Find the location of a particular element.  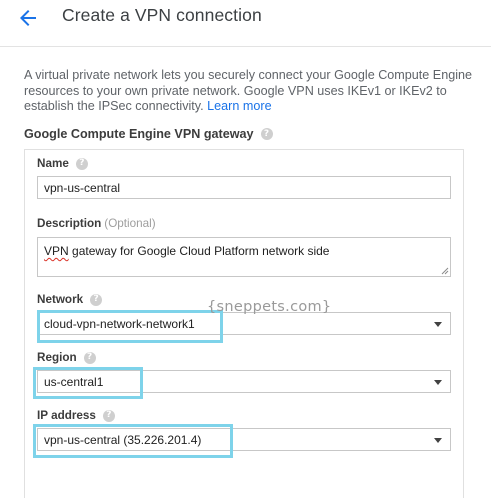

gateway-section-title: Google Compute Engine VPN gateway ? is located at coordinates (148, 134).